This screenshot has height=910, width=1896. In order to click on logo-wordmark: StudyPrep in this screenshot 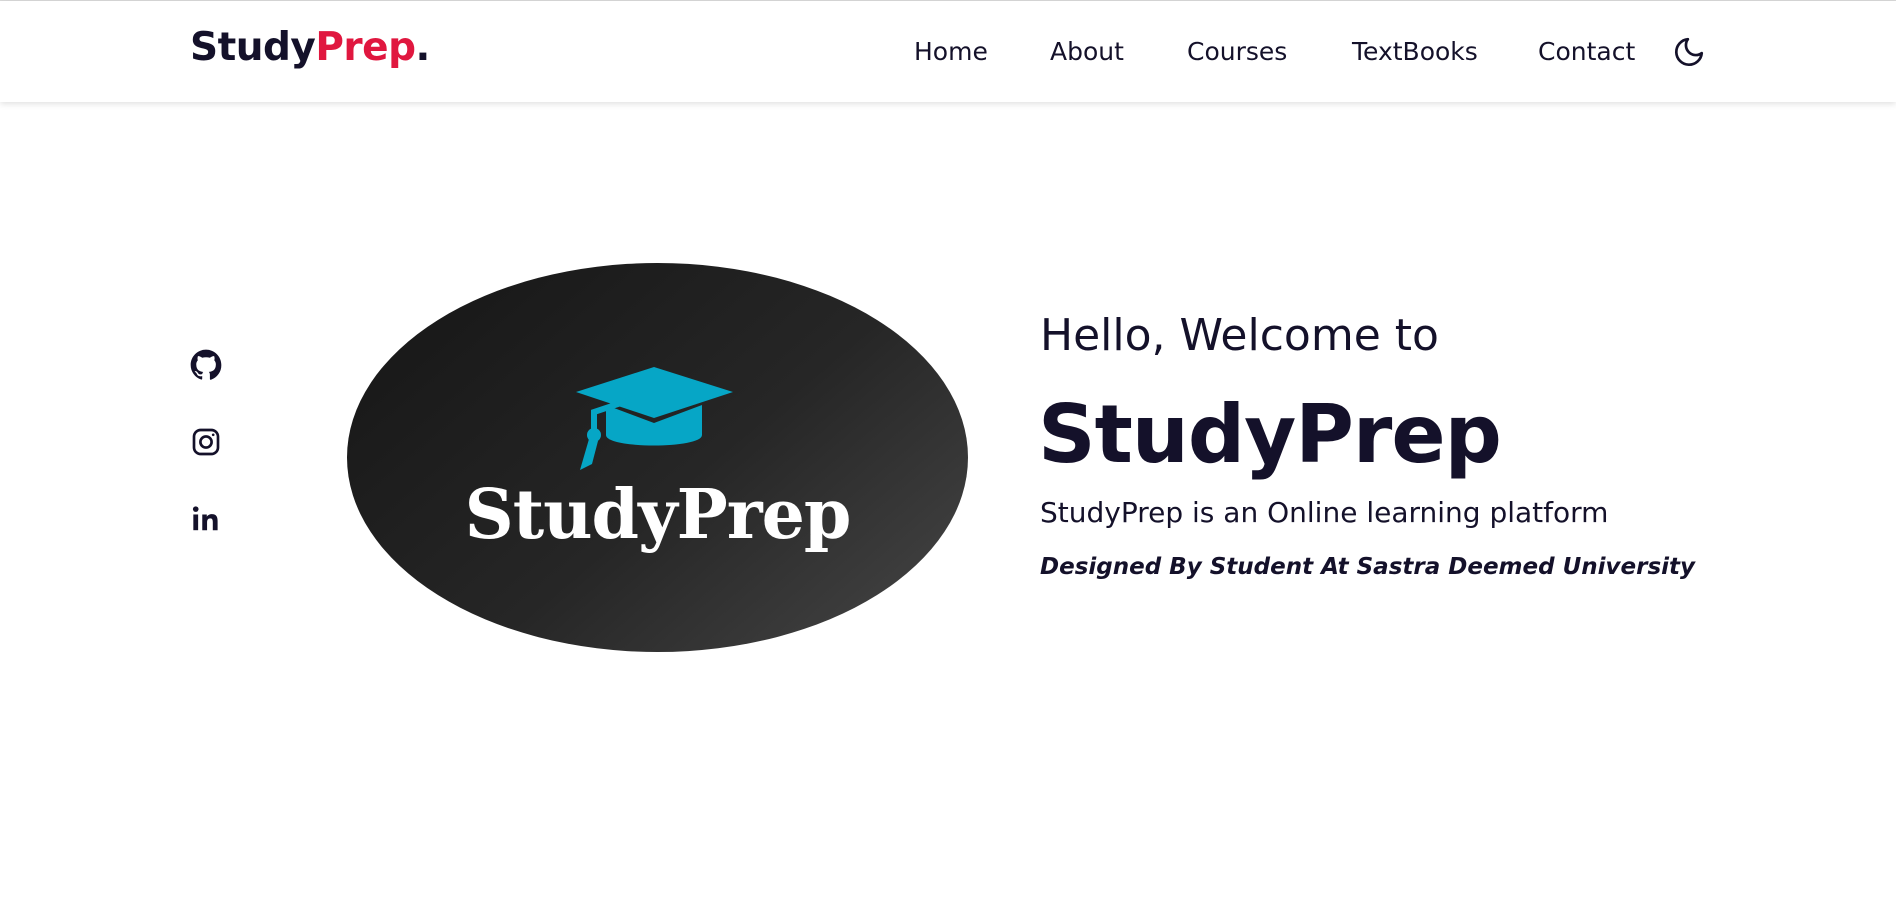, I will do `click(658, 515)`.